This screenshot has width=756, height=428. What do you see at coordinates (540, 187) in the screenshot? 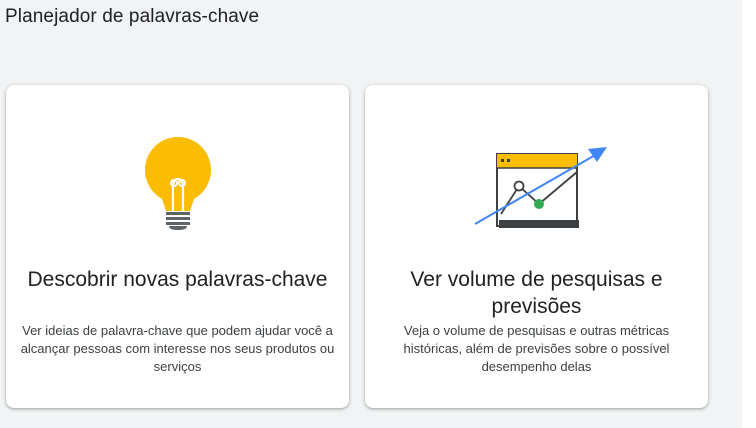
I see `trend-chart-icon` at bounding box center [540, 187].